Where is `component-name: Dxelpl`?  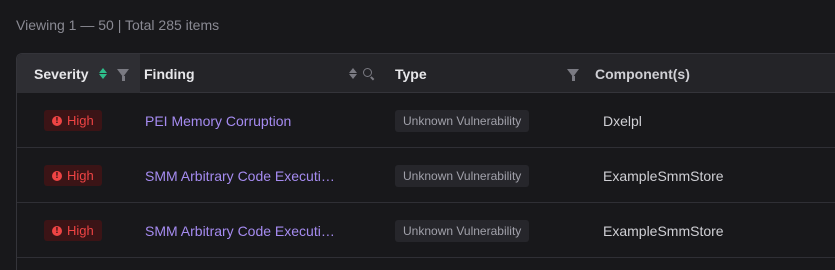
component-name: Dxelpl is located at coordinates (622, 120).